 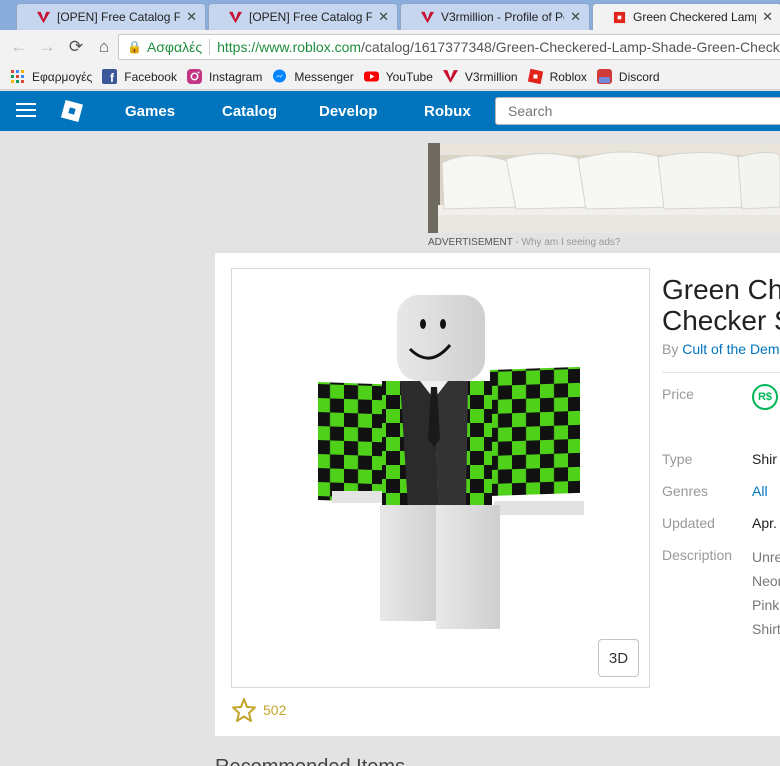 What do you see at coordinates (470, 242) in the screenshot?
I see `ad-label: ADVERTISEMENT` at bounding box center [470, 242].